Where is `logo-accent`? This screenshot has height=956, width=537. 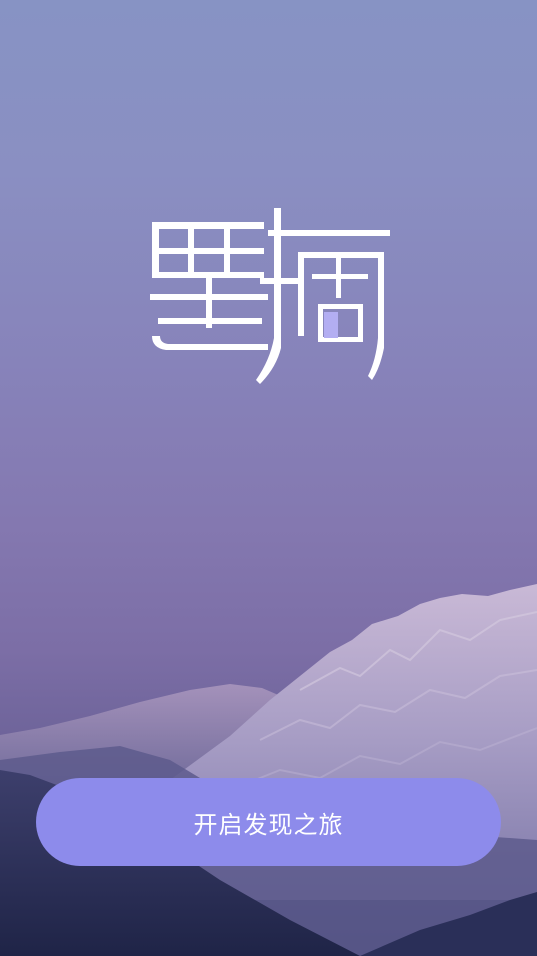 logo-accent is located at coordinates (331, 325).